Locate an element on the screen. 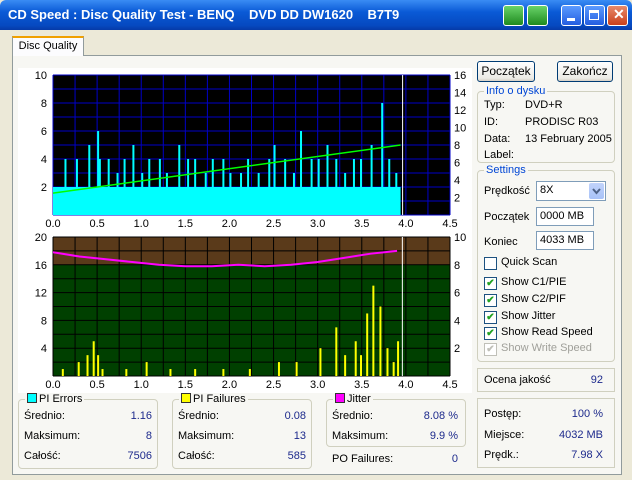 The height and width of the screenshot is (480, 632). disc-info-title: Info o dysku is located at coordinates (516, 91).